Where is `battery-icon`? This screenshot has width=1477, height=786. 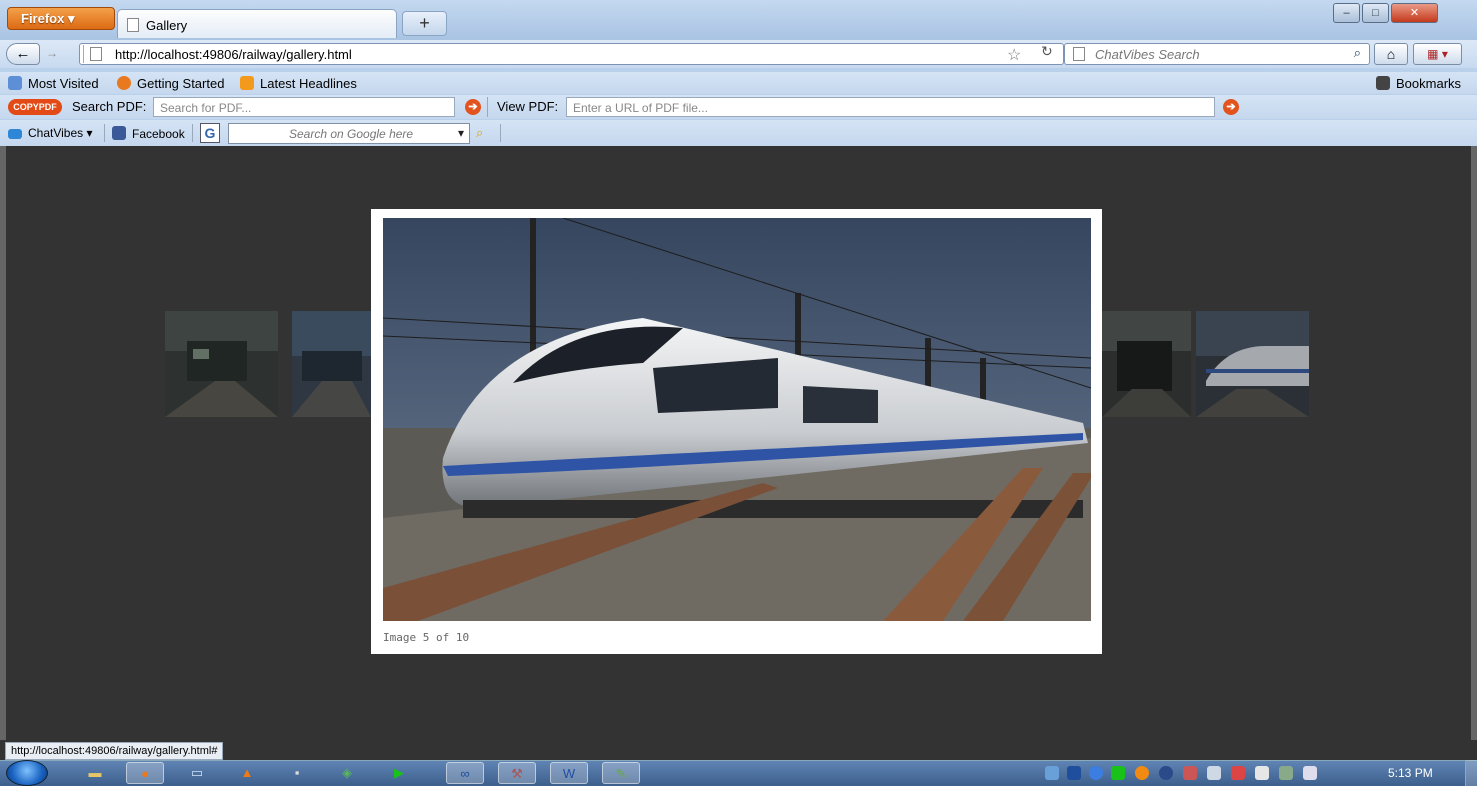 battery-icon is located at coordinates (1262, 773).